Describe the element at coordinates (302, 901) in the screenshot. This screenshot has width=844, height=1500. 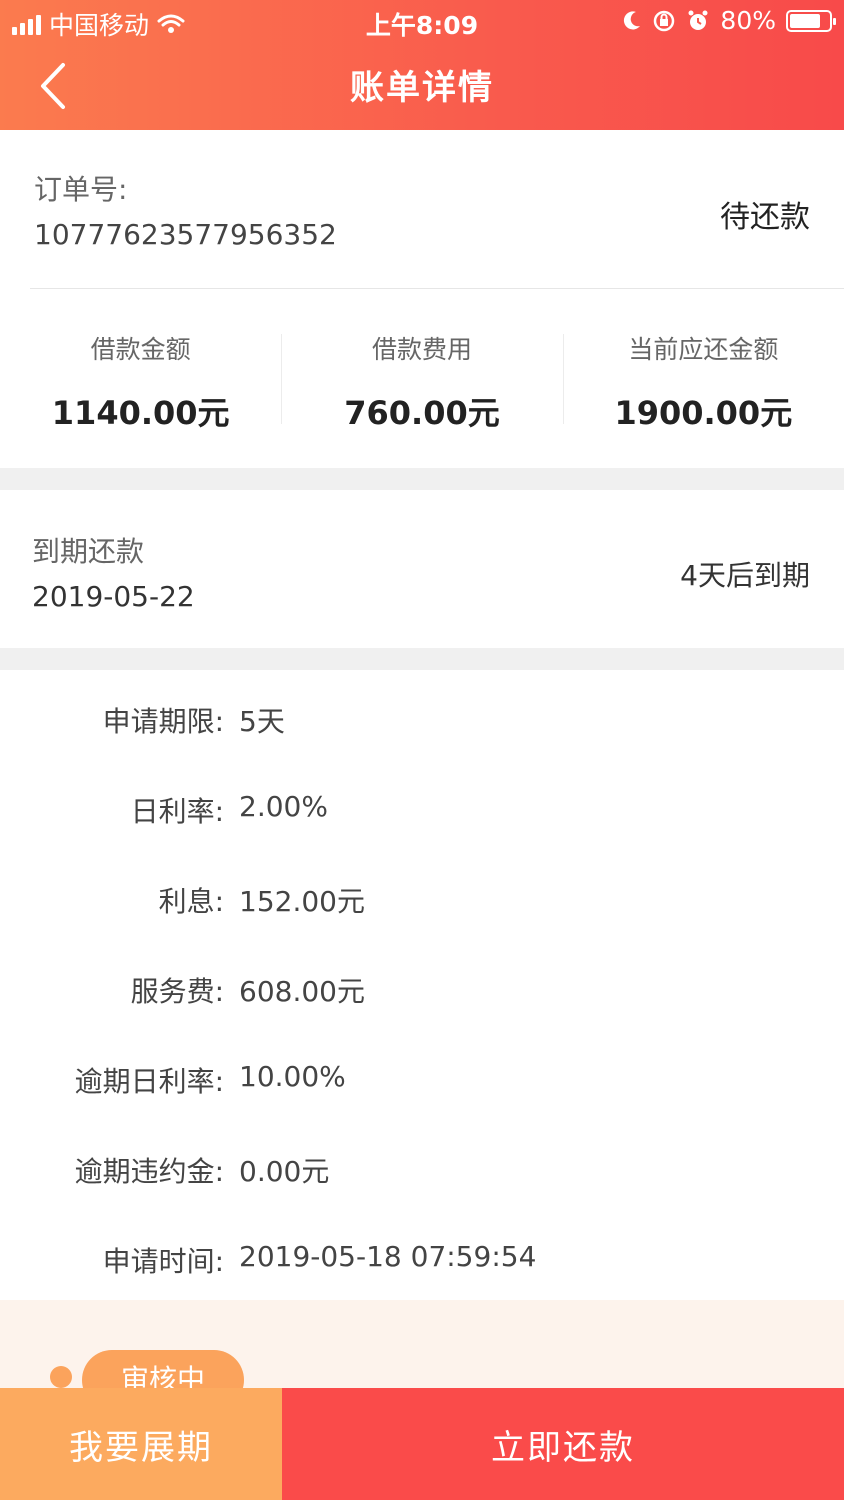
I see `detail-value: 152.00元` at that location.